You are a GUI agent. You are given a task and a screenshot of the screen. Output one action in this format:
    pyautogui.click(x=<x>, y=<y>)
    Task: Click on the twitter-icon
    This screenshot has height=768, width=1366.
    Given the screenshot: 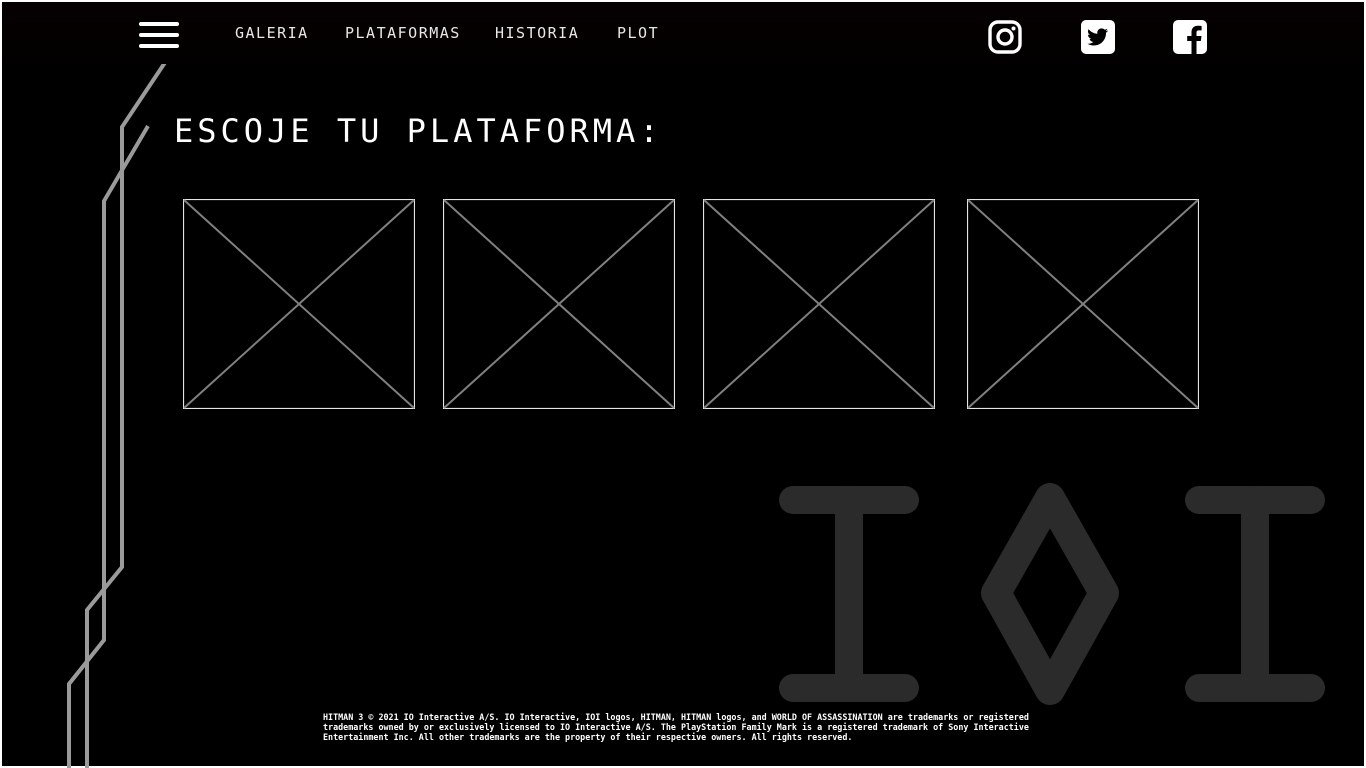 What is the action you would take?
    pyautogui.click(x=1098, y=37)
    